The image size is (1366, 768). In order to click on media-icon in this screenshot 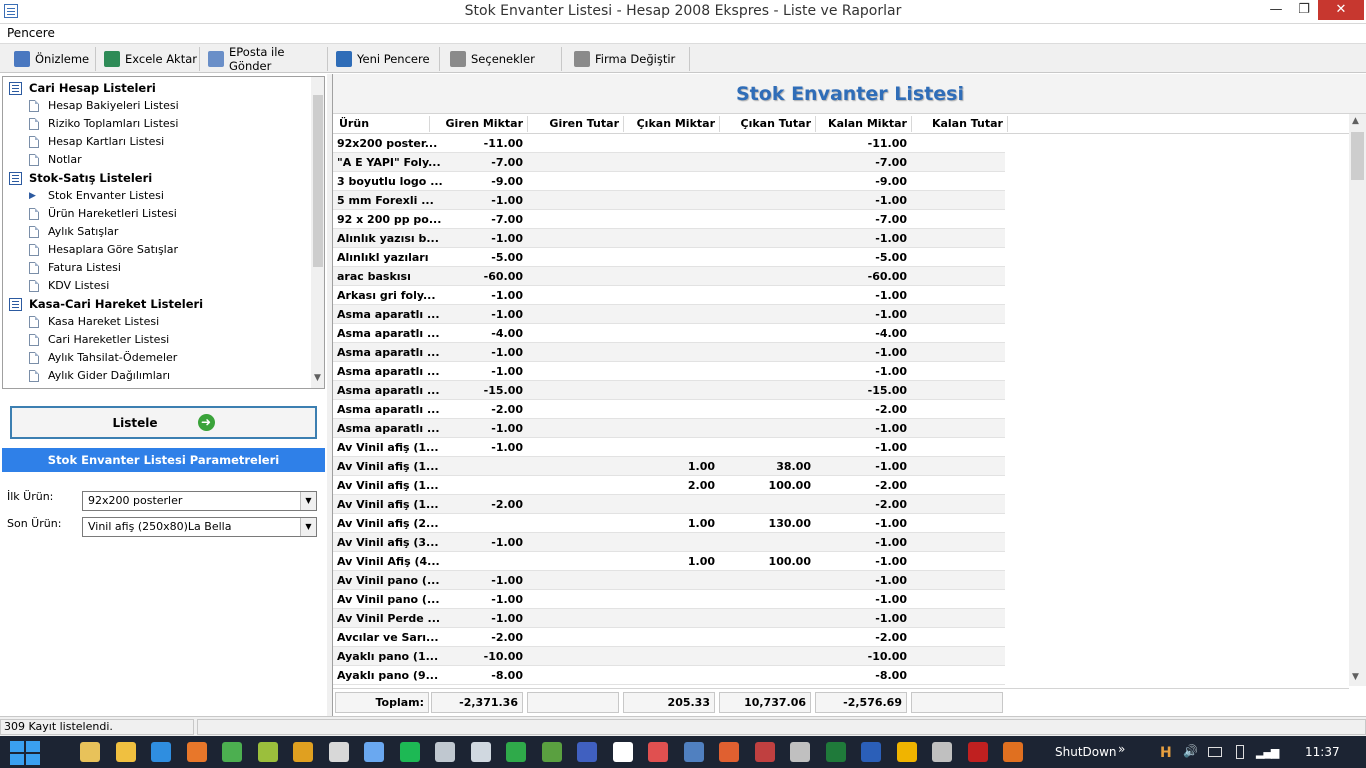, I will do `click(303, 752)`.